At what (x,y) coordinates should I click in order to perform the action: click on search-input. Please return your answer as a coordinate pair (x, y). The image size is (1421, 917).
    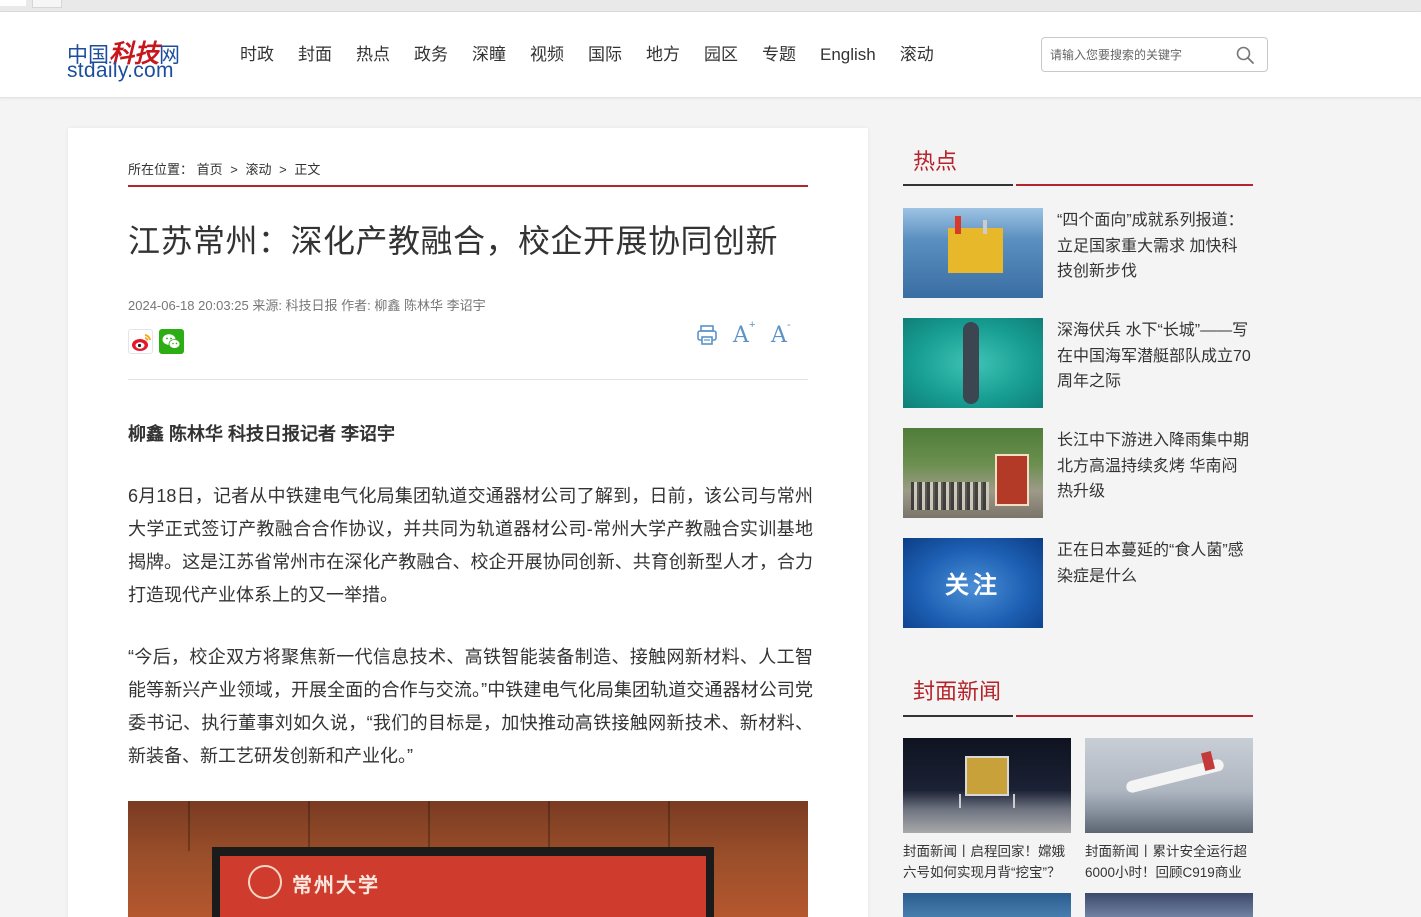
    Looking at the image, I should click on (1140, 55).